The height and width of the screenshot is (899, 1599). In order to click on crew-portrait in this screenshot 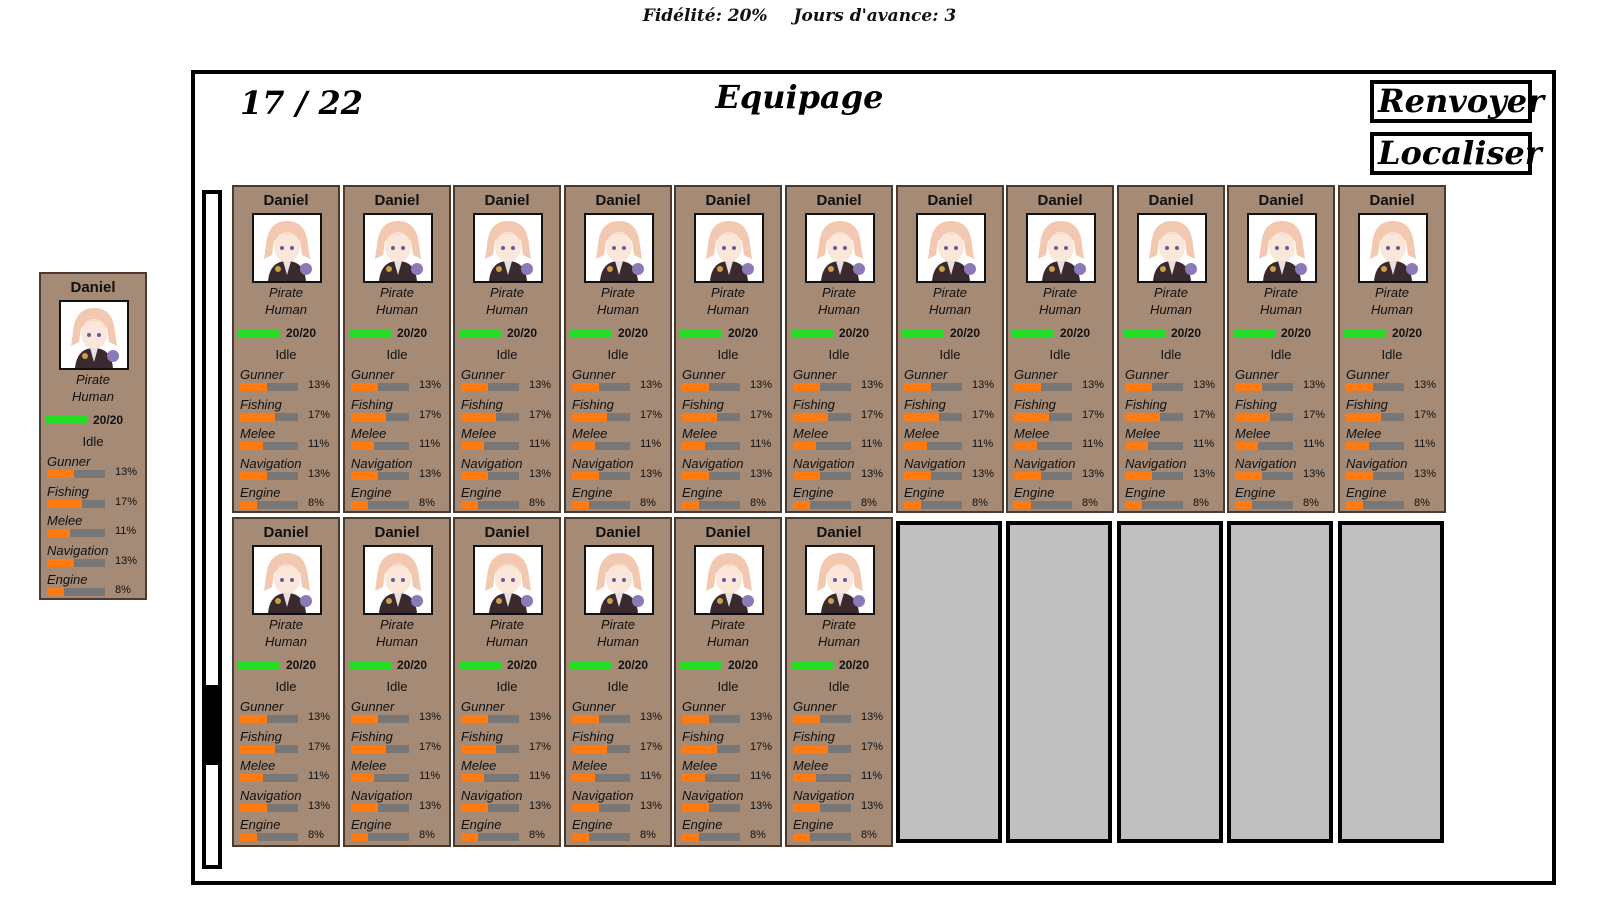, I will do `click(729, 248)`.